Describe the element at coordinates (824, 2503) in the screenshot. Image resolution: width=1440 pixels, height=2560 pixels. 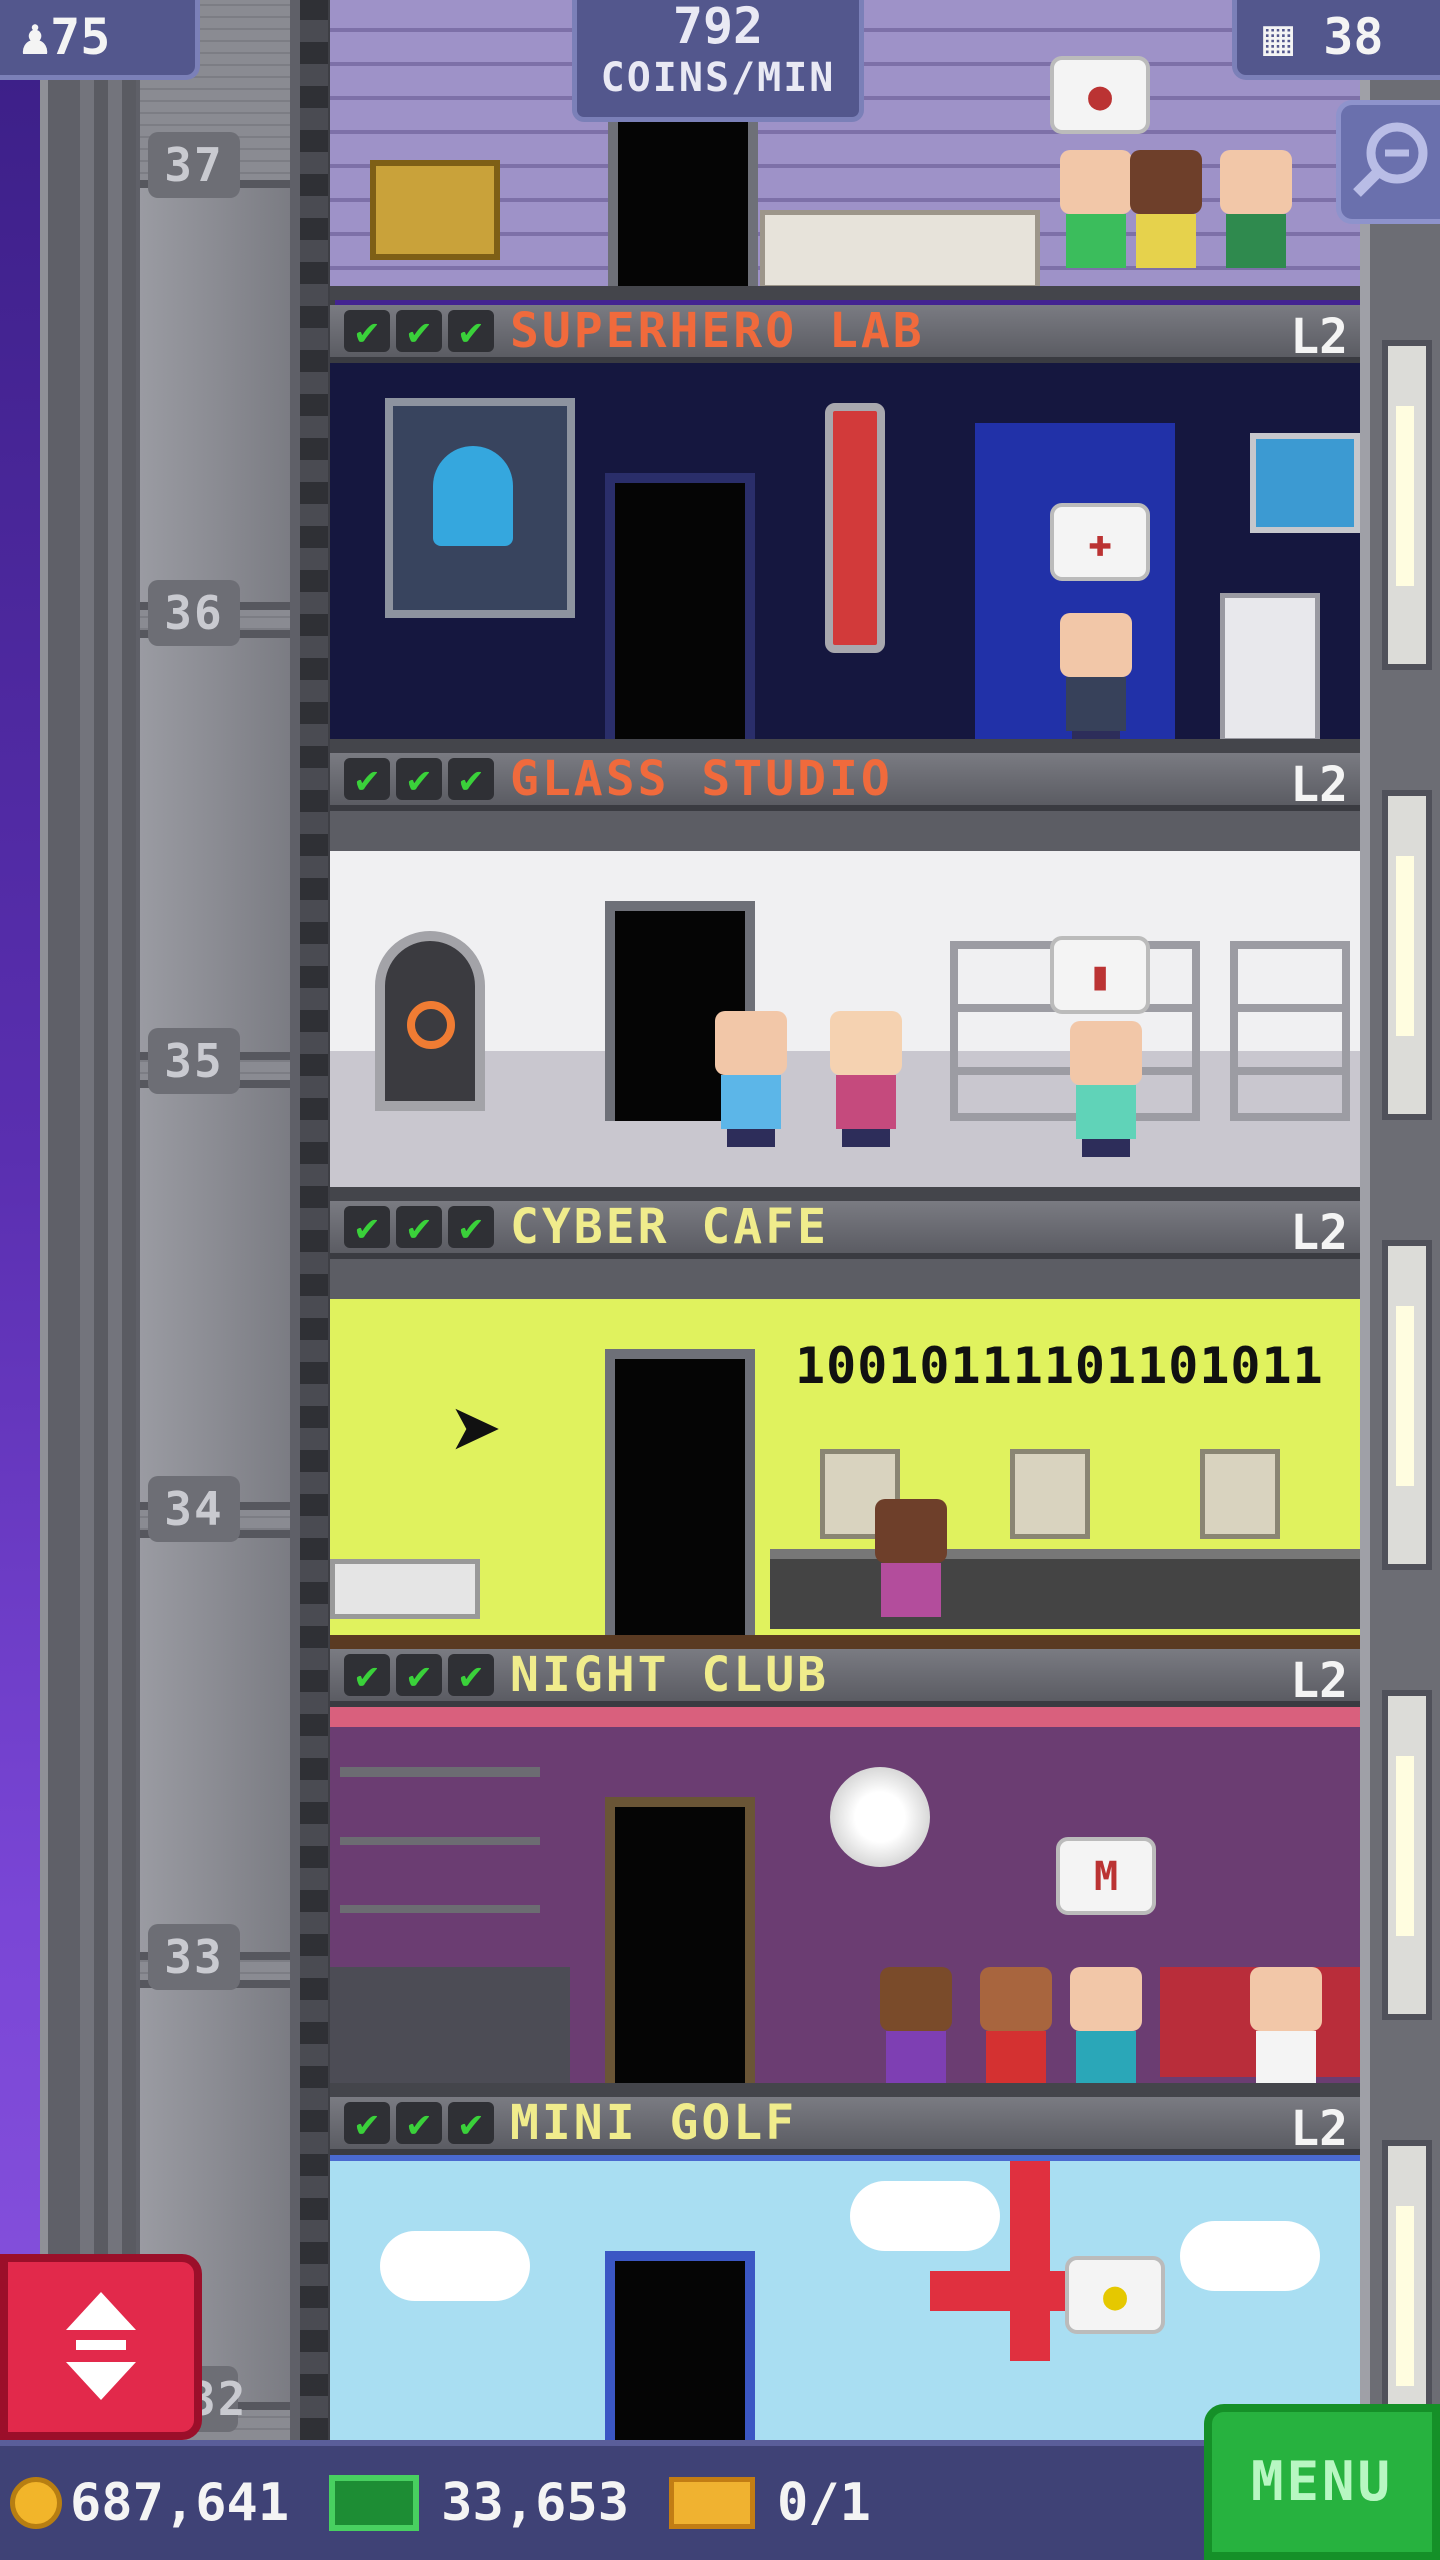
I see `tickets-value: 0/1` at that location.